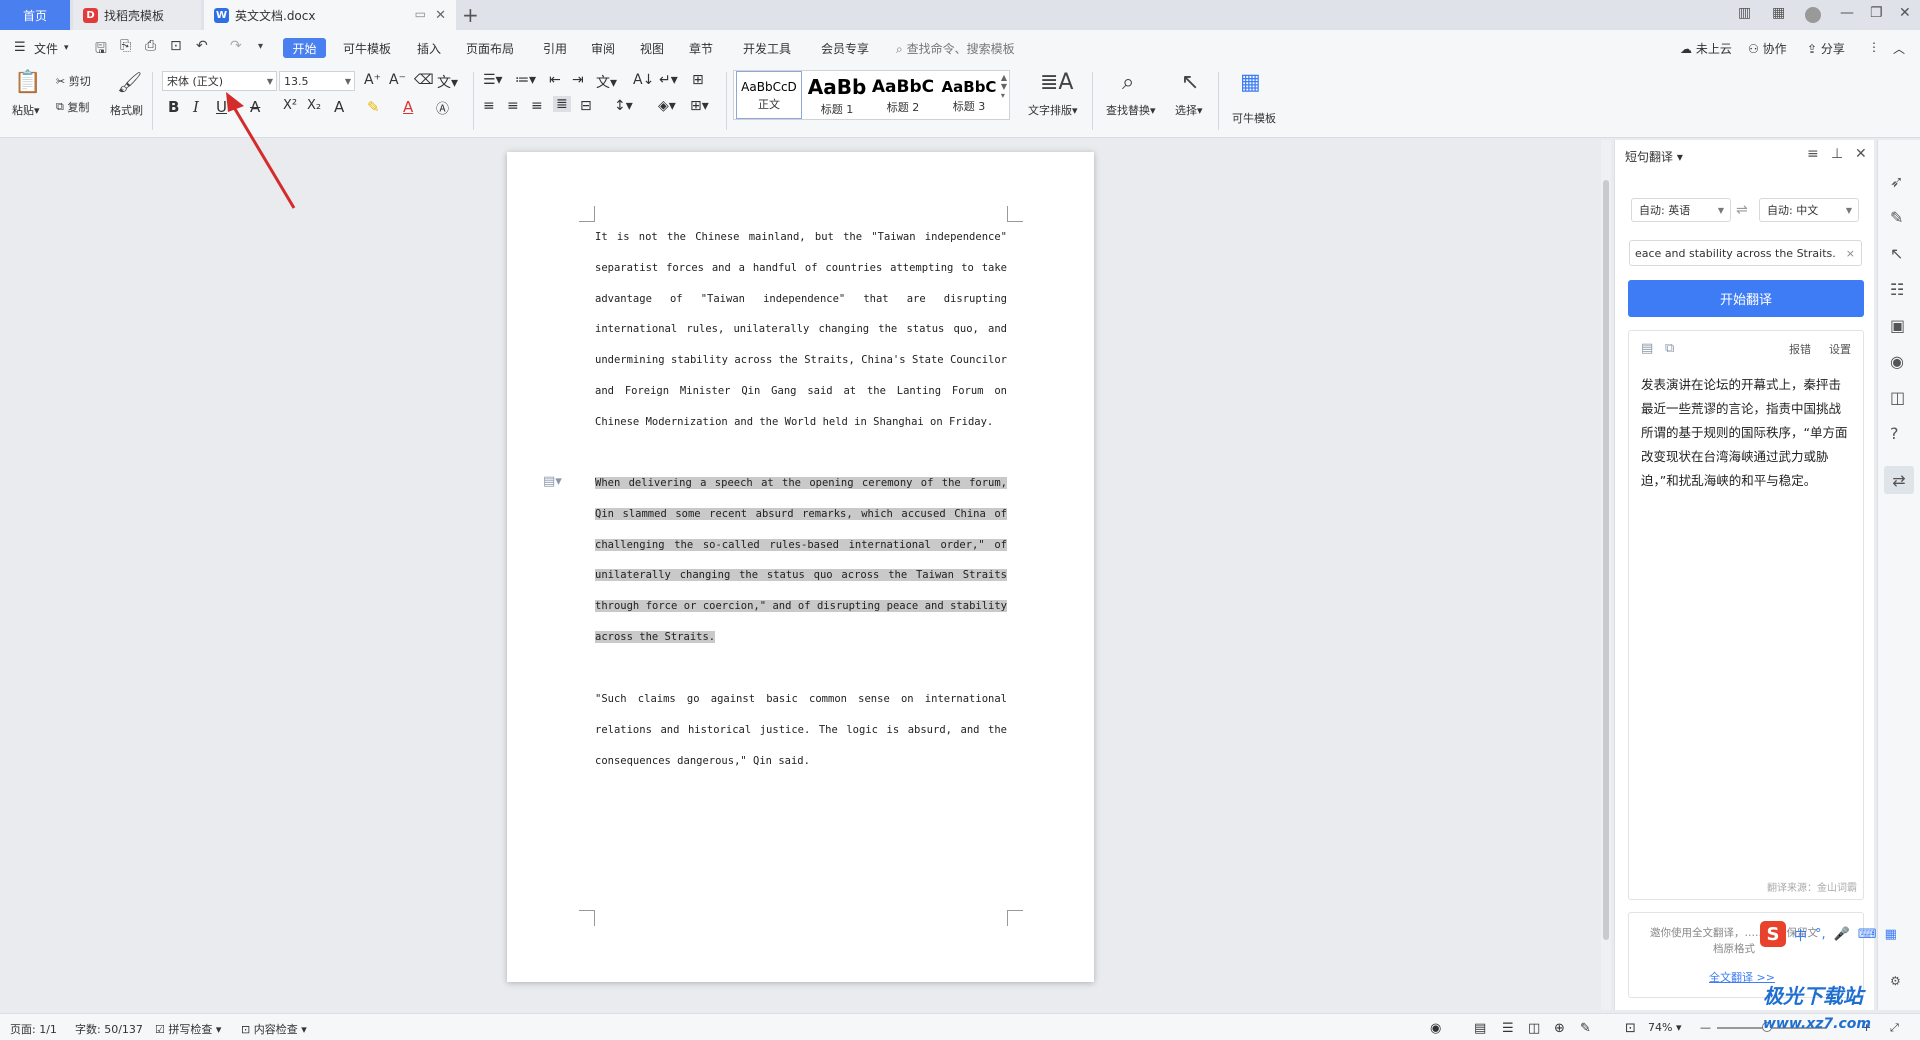  Describe the element at coordinates (1813, 15) in the screenshot. I see `avatar` at that location.